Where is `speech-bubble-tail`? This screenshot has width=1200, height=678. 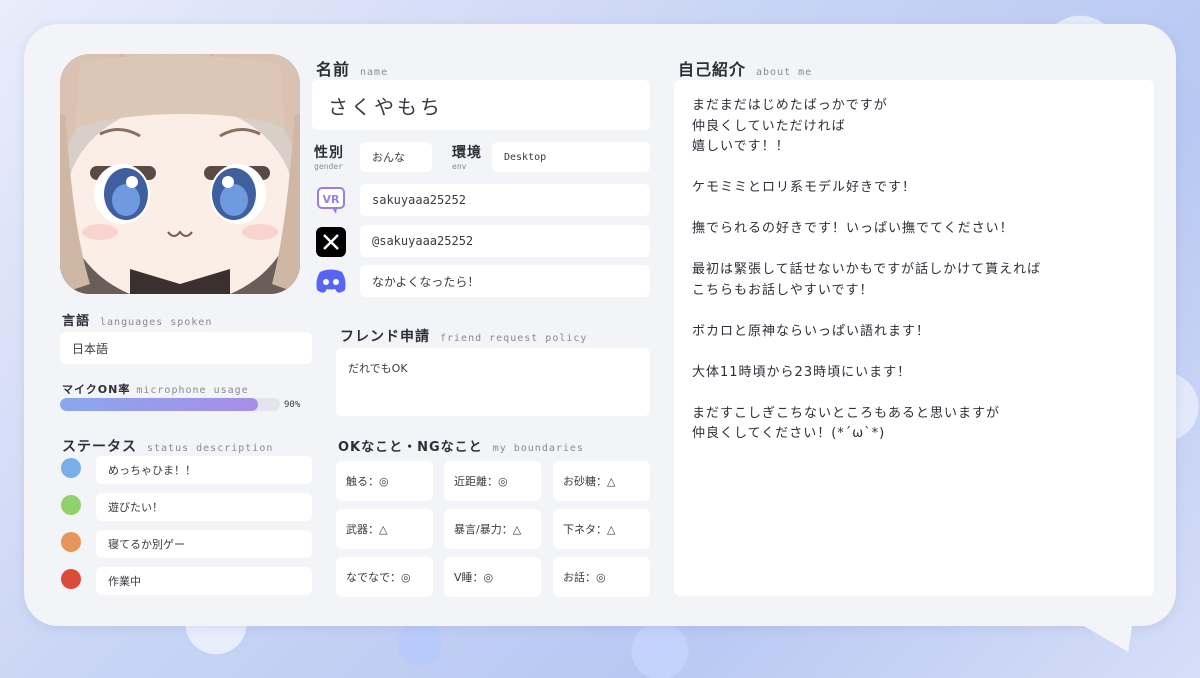 speech-bubble-tail is located at coordinates (1084, 626).